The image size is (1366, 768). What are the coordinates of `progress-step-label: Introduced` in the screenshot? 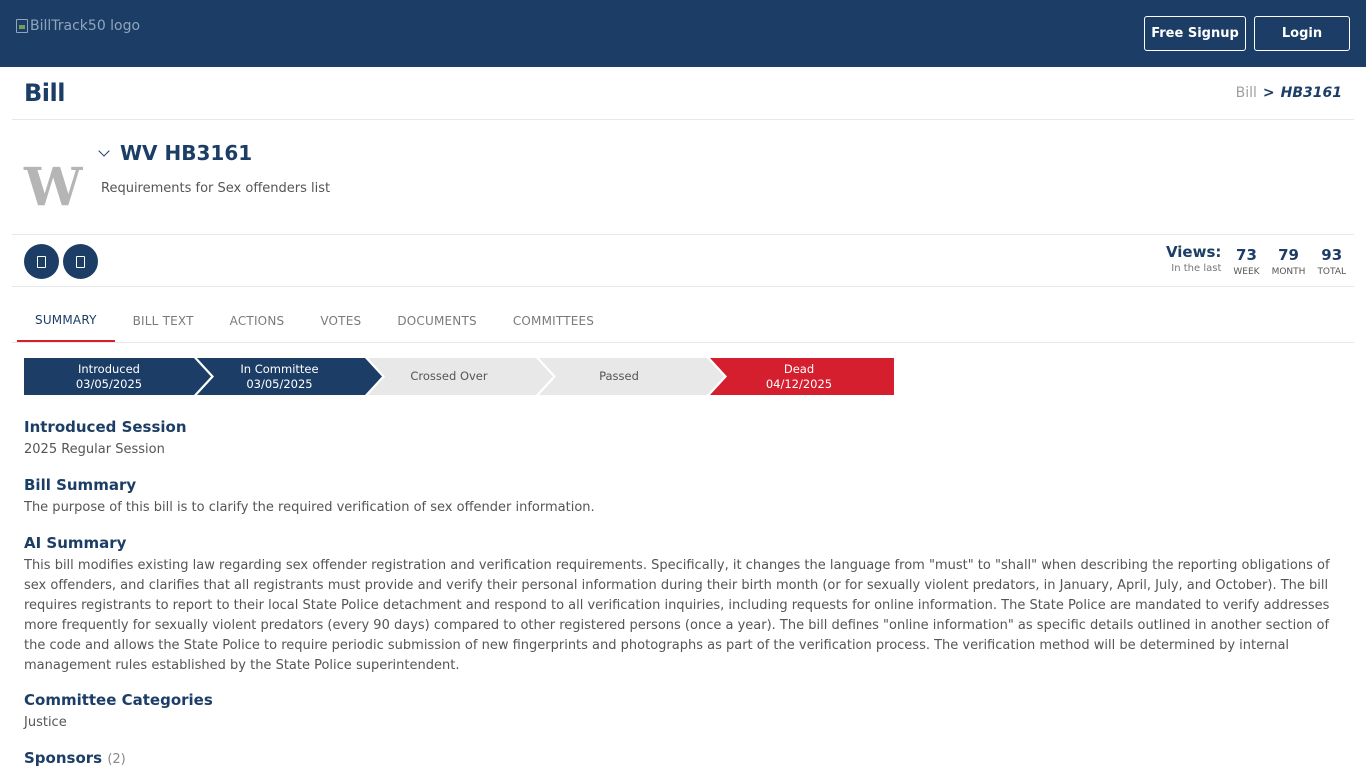 It's located at (109, 368).